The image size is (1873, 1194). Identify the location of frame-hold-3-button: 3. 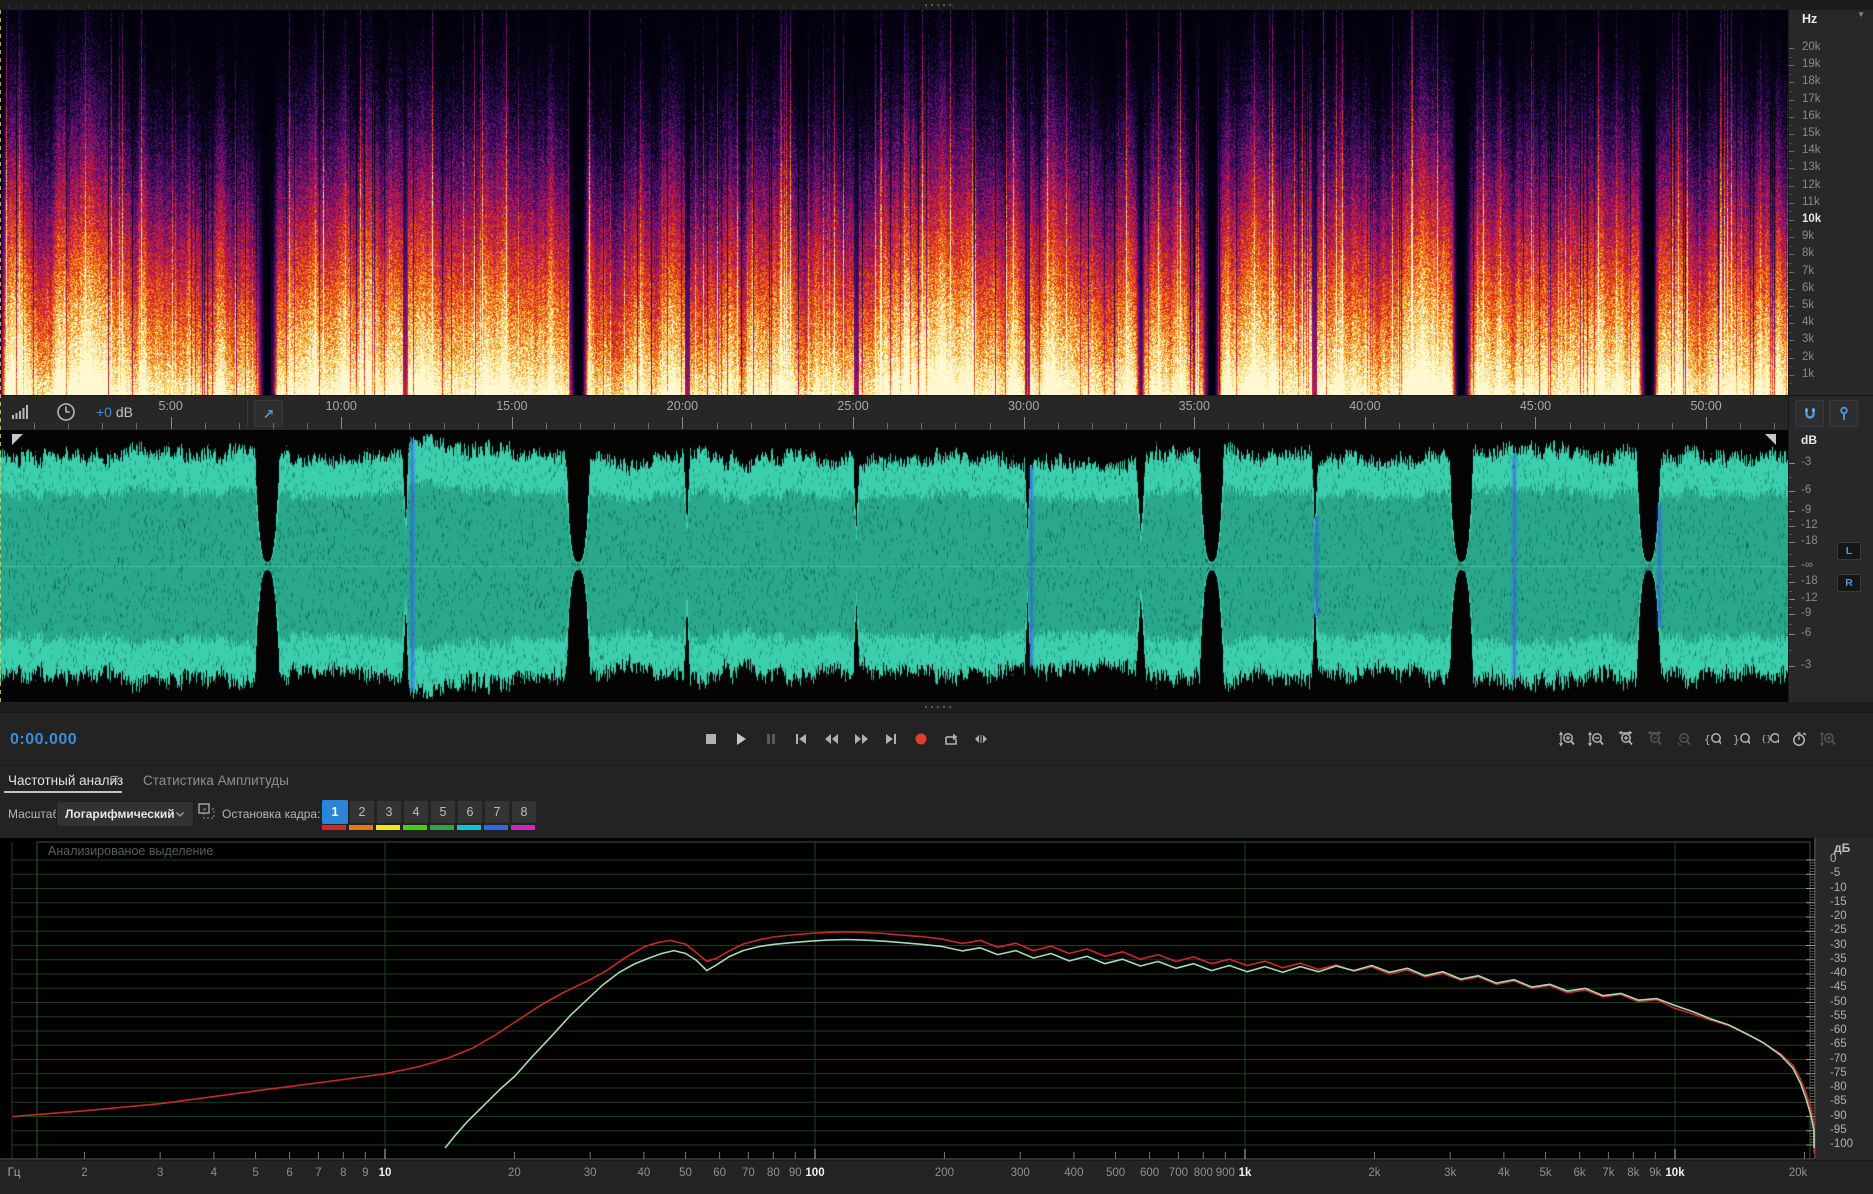
(389, 812).